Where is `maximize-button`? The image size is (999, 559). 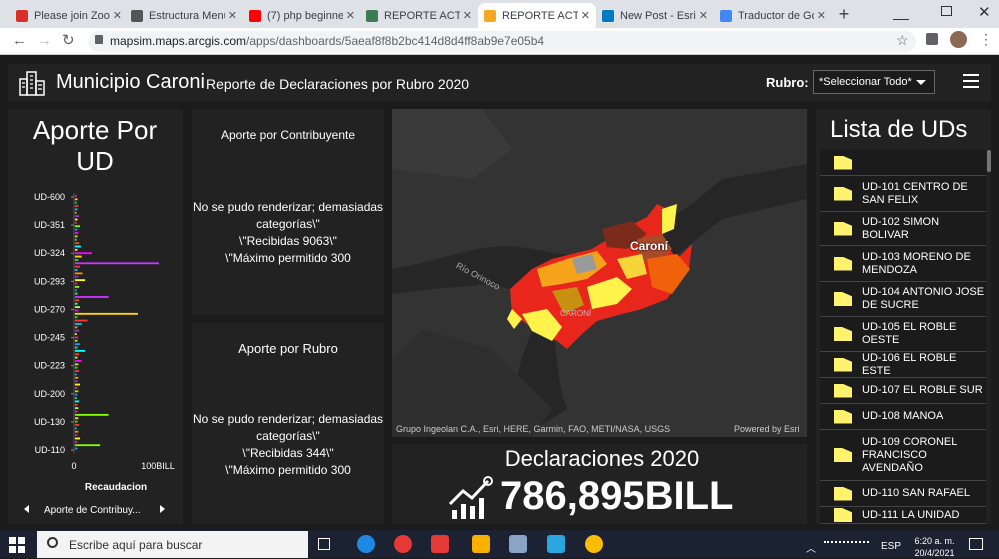
maximize-button is located at coordinates (946, 11).